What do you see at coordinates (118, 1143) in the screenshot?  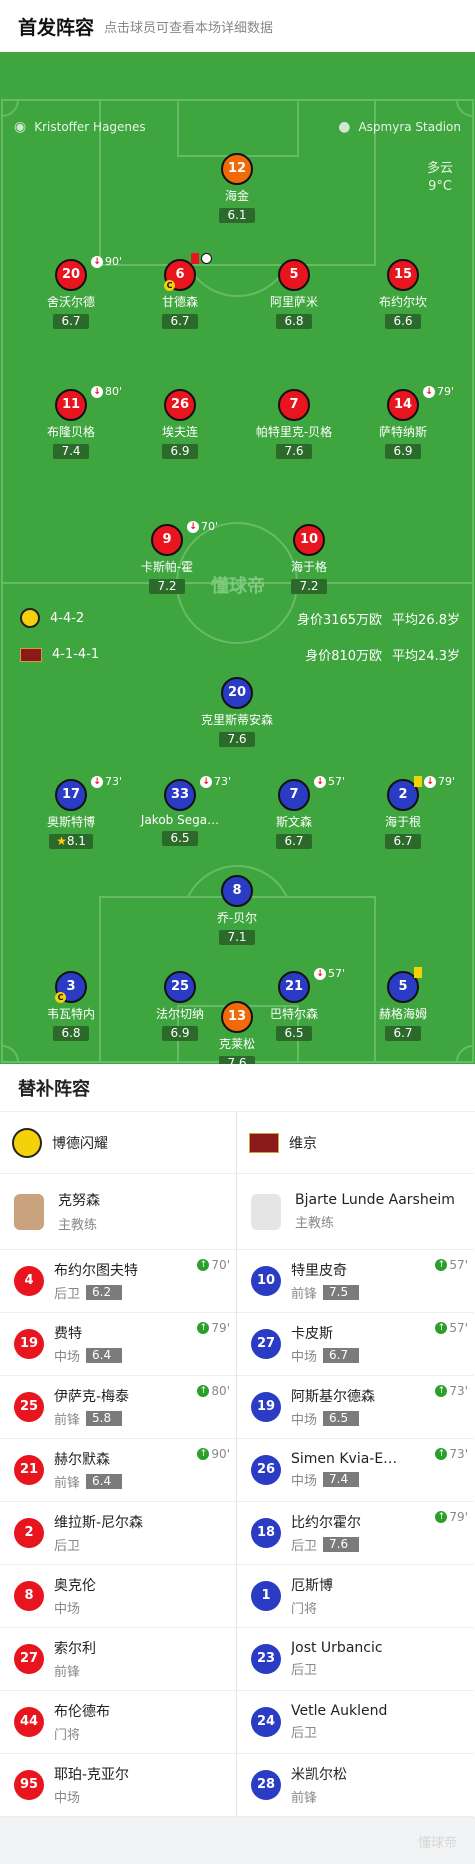 I see `home-team-row: 博德闪耀` at bounding box center [118, 1143].